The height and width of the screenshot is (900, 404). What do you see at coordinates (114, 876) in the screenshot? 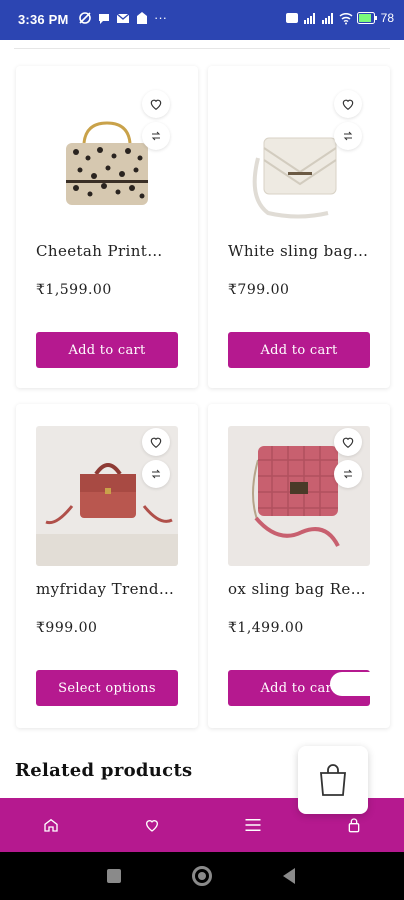
I see `recents-button` at bounding box center [114, 876].